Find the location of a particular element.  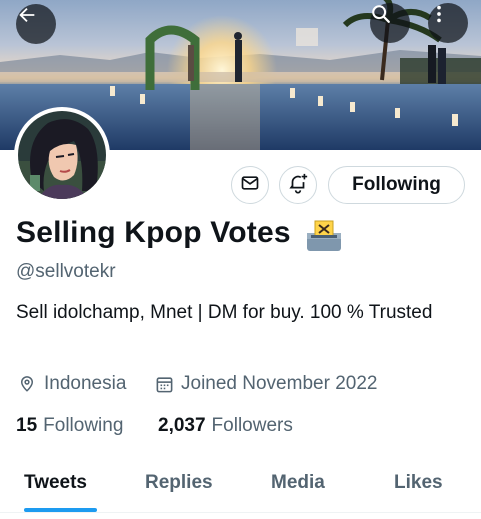

followers-count-link: 2,037 Followers is located at coordinates (225, 426).